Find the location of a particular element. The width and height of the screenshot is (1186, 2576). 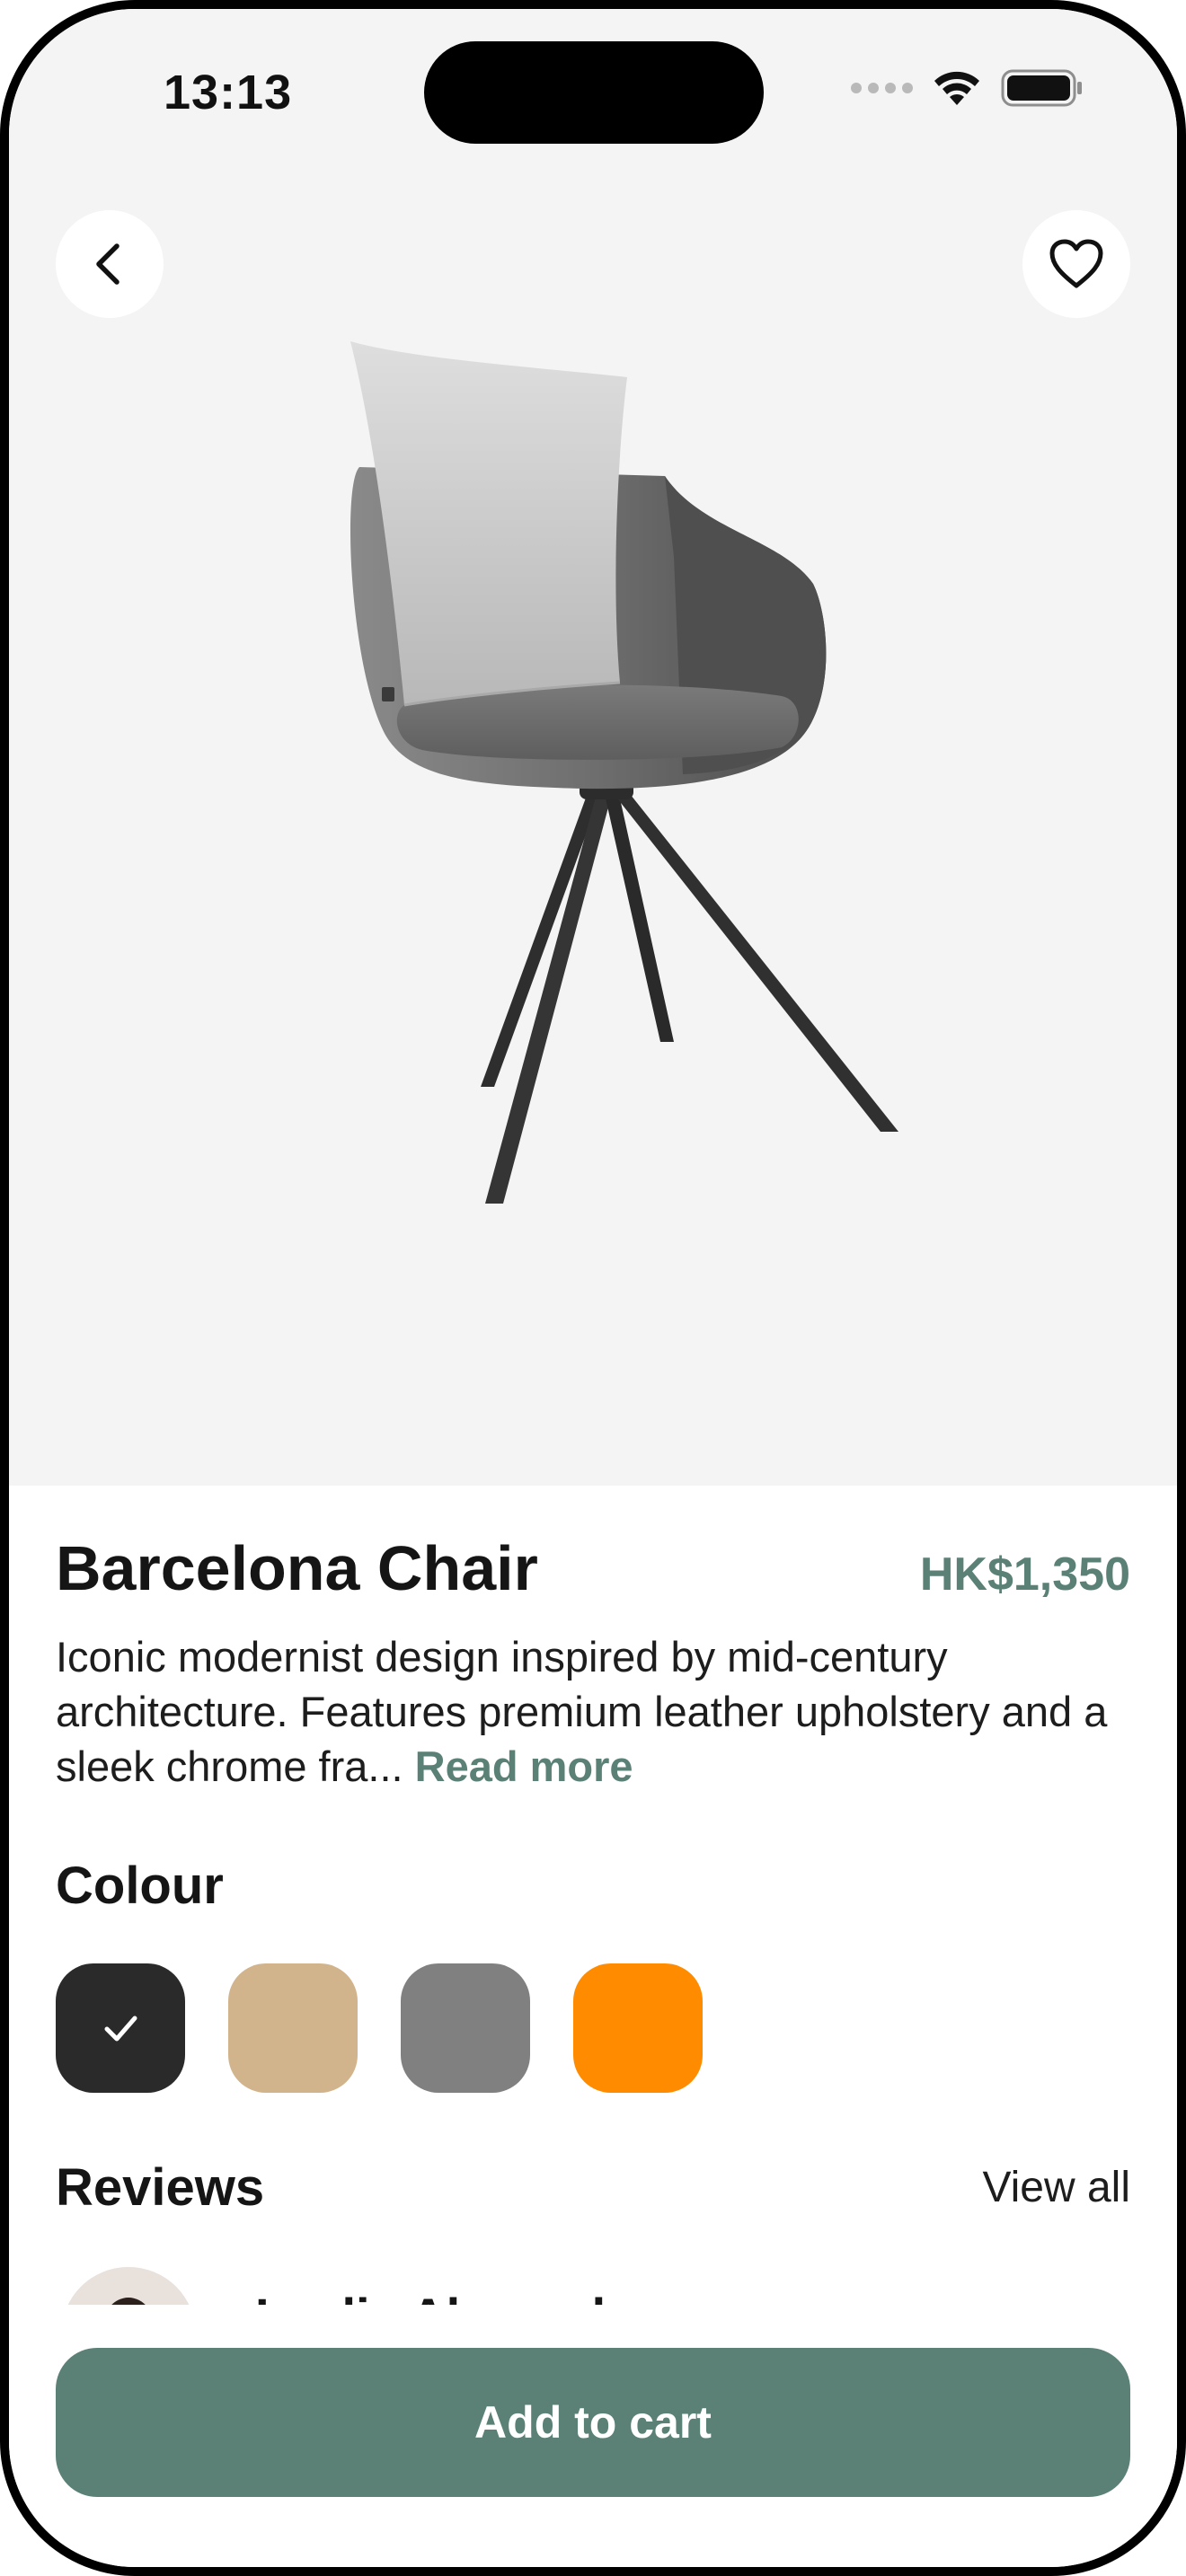

swatch-grey is located at coordinates (465, 2028).